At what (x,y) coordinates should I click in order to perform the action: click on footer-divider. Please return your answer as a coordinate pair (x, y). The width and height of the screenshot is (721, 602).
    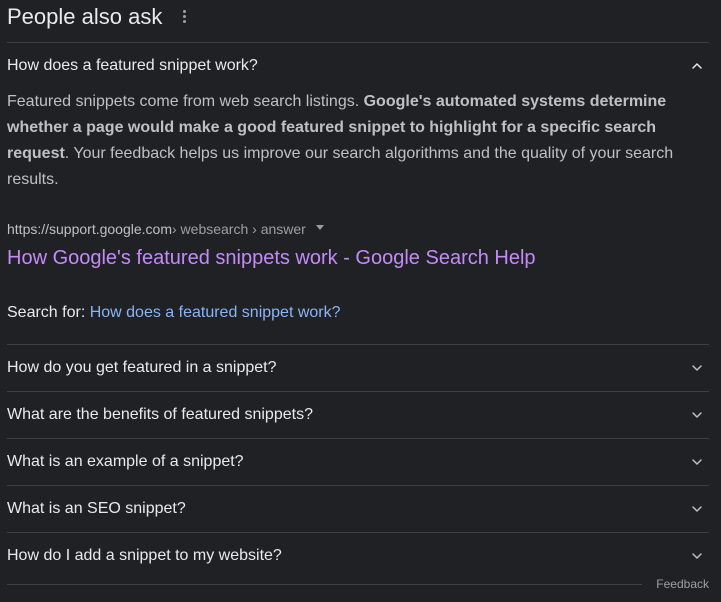
    Looking at the image, I should click on (325, 584).